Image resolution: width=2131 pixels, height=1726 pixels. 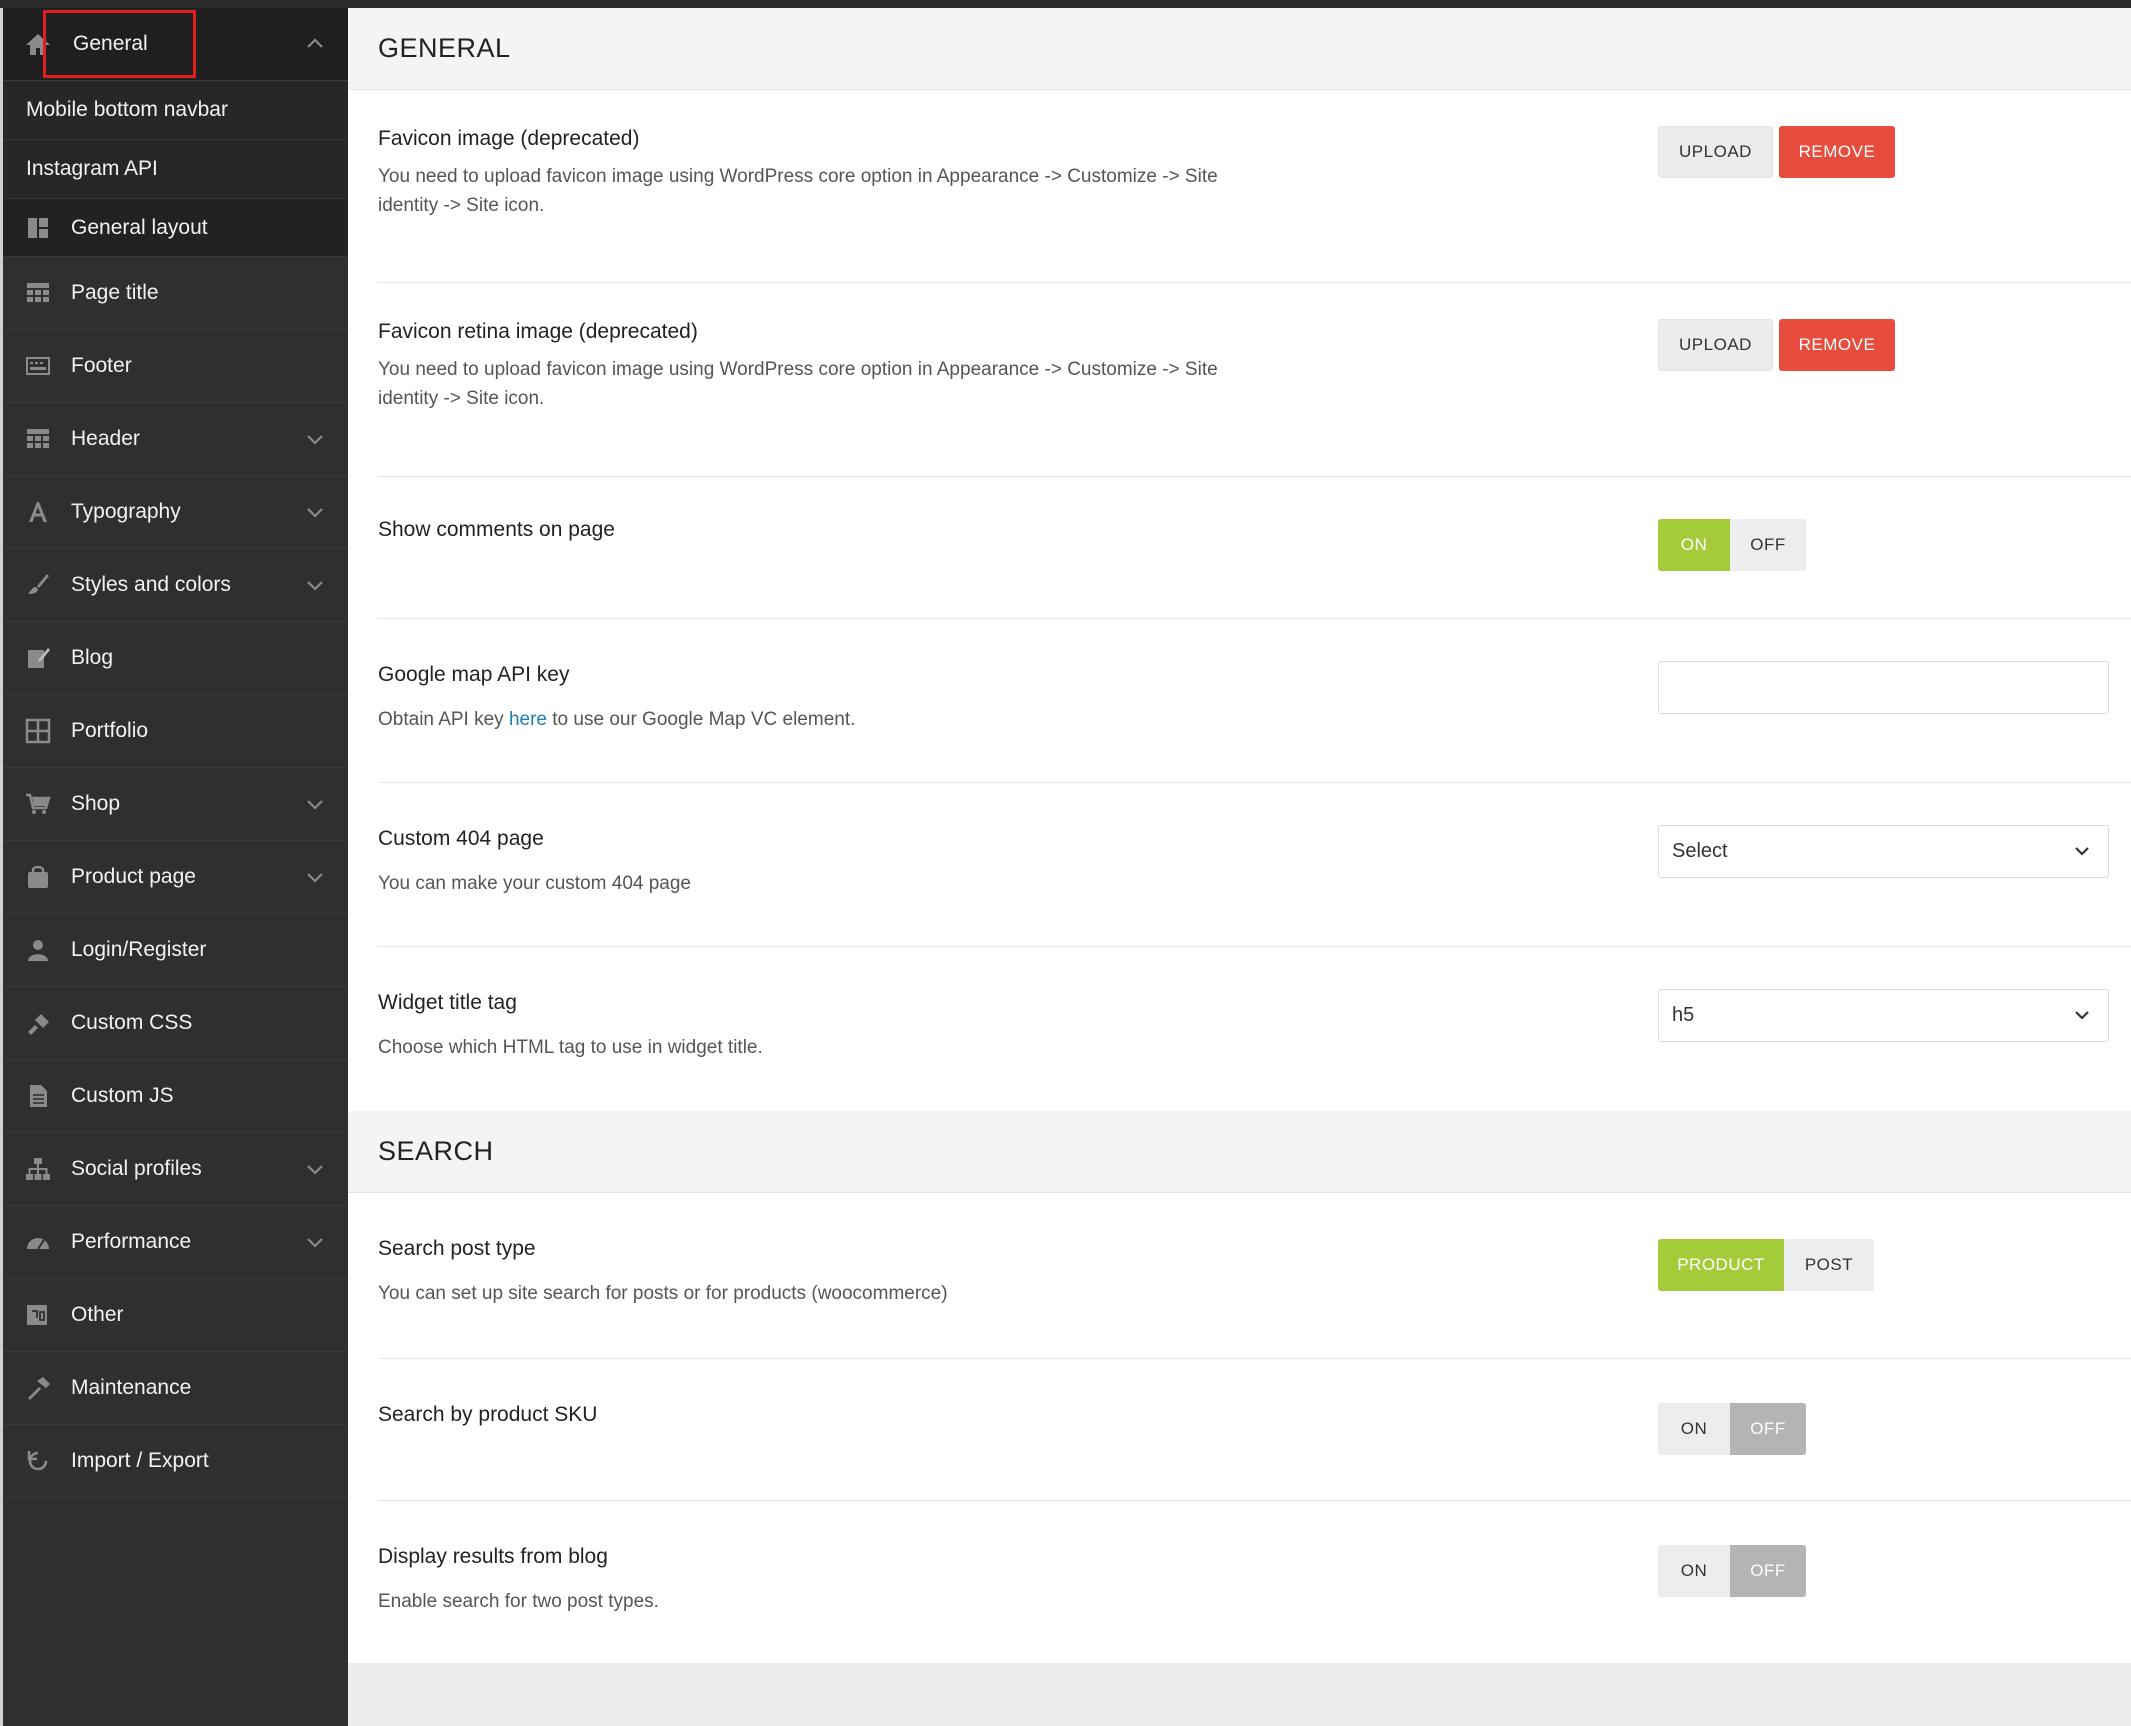 What do you see at coordinates (119, 44) in the screenshot?
I see `selection-highlight-box` at bounding box center [119, 44].